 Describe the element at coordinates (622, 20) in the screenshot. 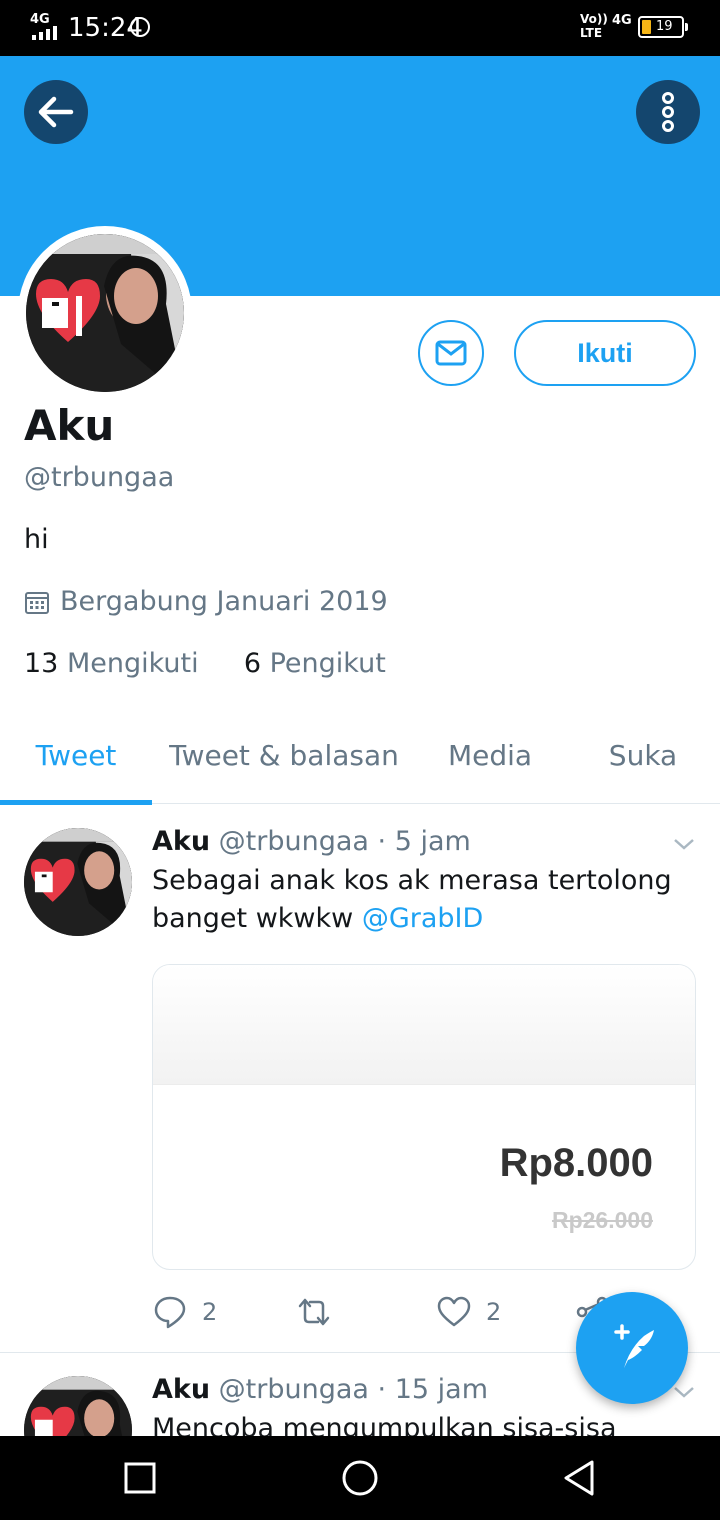

I see `network-type-right: 4G` at that location.